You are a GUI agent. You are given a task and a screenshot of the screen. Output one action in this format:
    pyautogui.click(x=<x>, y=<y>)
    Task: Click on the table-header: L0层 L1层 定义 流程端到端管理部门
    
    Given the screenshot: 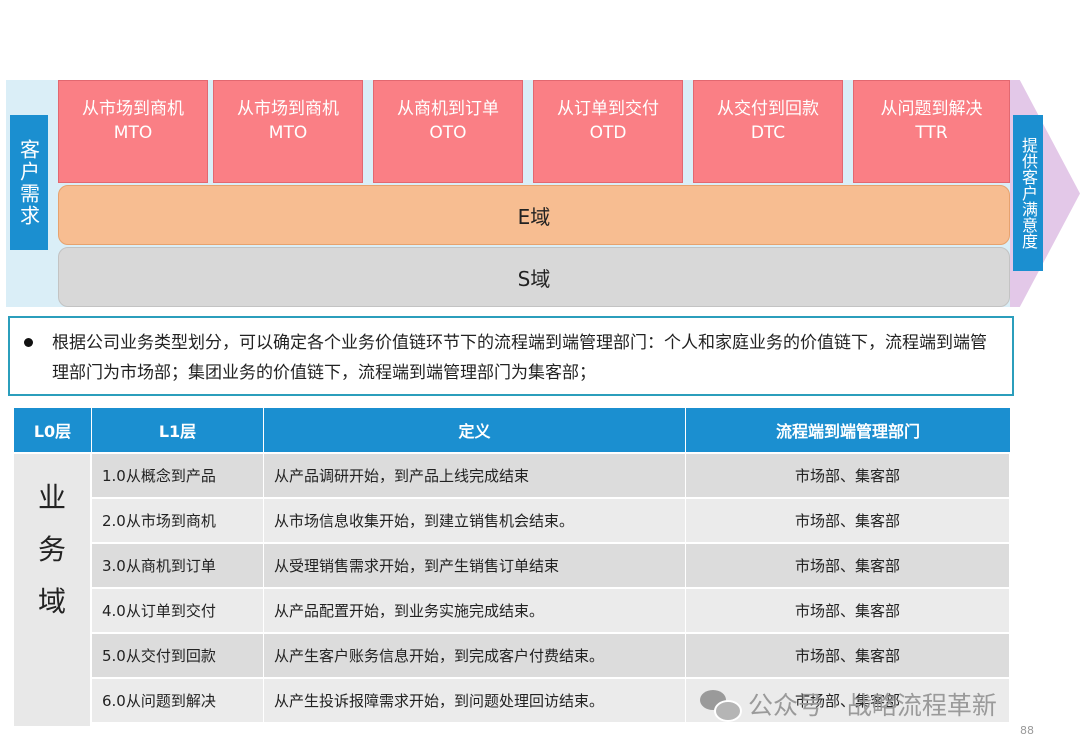 What is the action you would take?
    pyautogui.click(x=512, y=430)
    